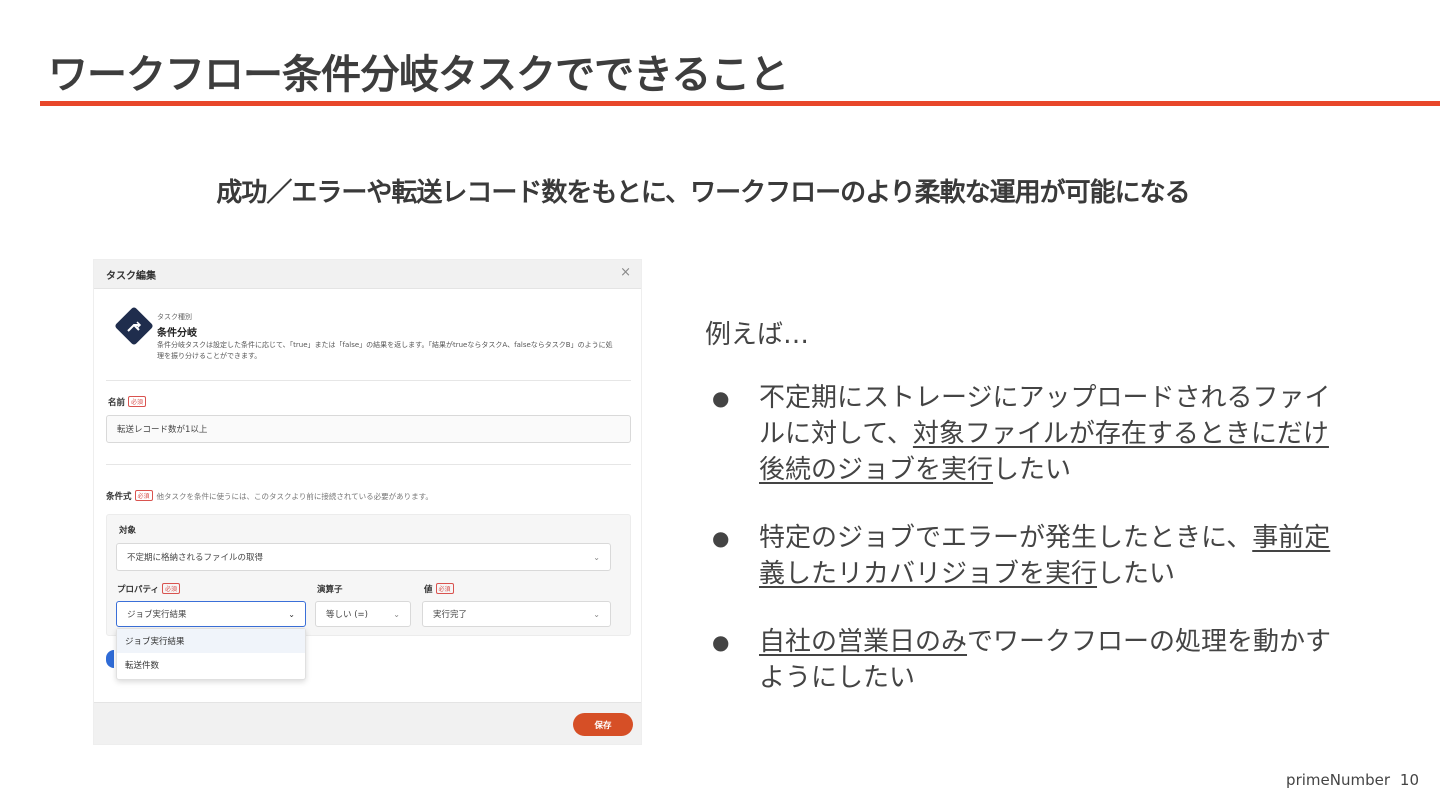  What do you see at coordinates (625, 272) in the screenshot?
I see `close-icon: ×` at bounding box center [625, 272].